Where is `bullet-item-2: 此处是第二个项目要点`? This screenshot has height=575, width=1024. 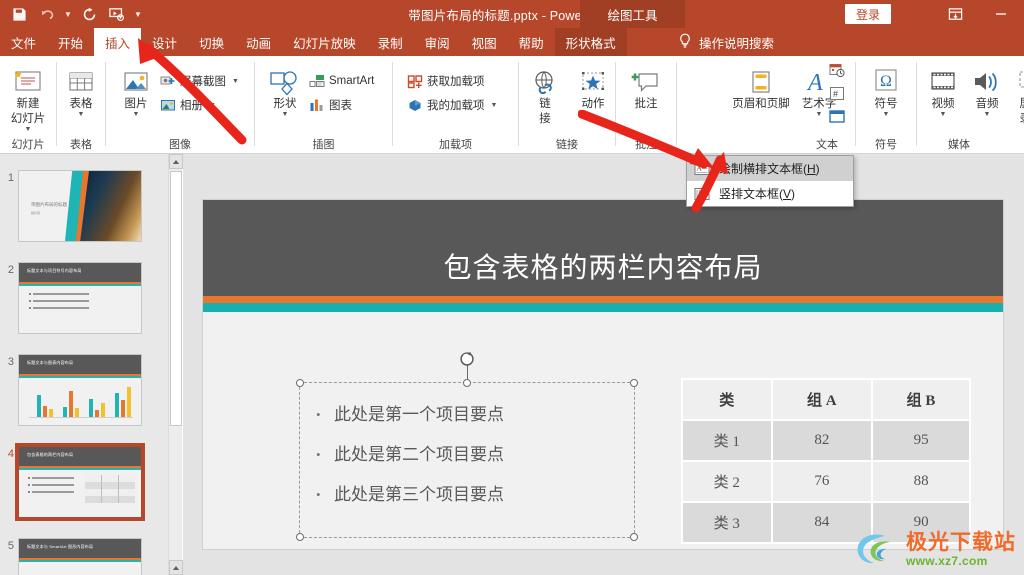 bullet-item-2: 此处是第二个项目要点 is located at coordinates (474, 455).